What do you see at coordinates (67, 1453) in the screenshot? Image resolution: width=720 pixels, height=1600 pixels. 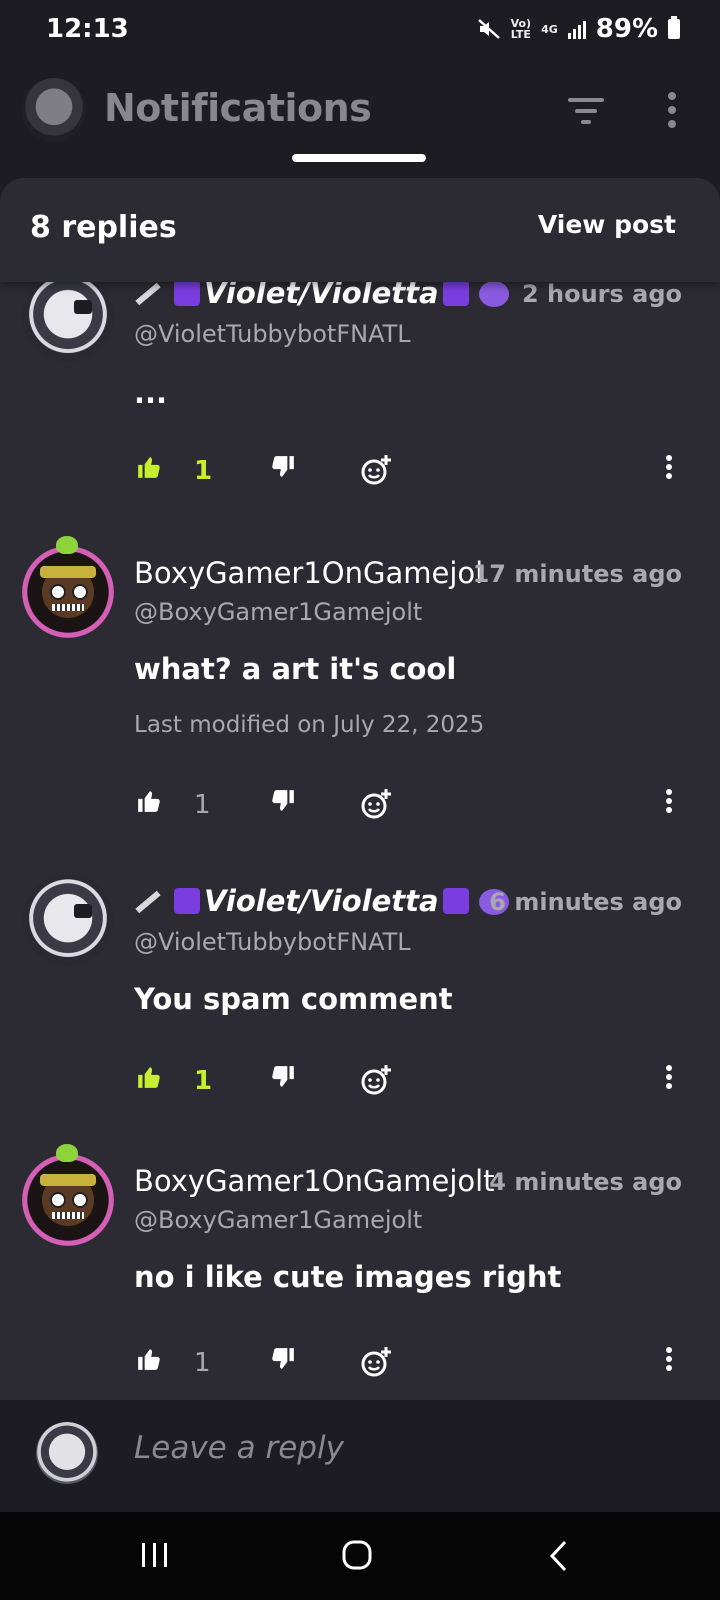 I see `current-user-avatar` at bounding box center [67, 1453].